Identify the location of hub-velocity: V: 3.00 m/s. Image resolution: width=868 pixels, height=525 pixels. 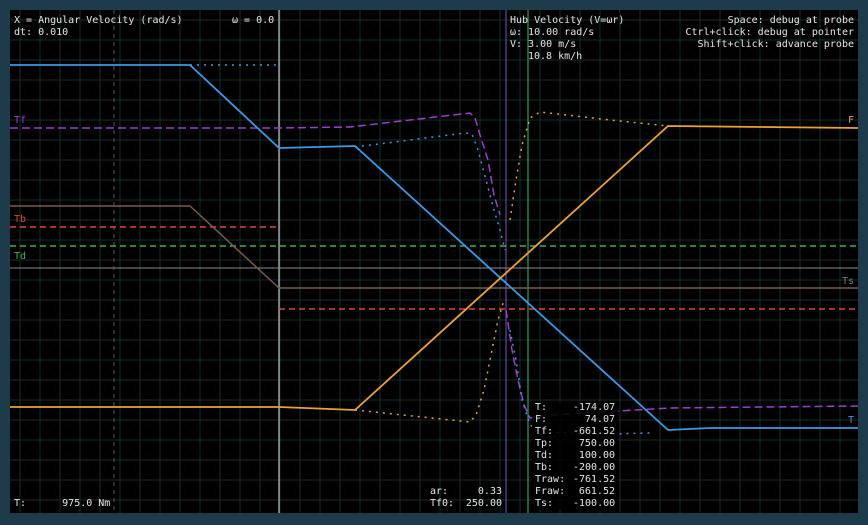
(543, 44).